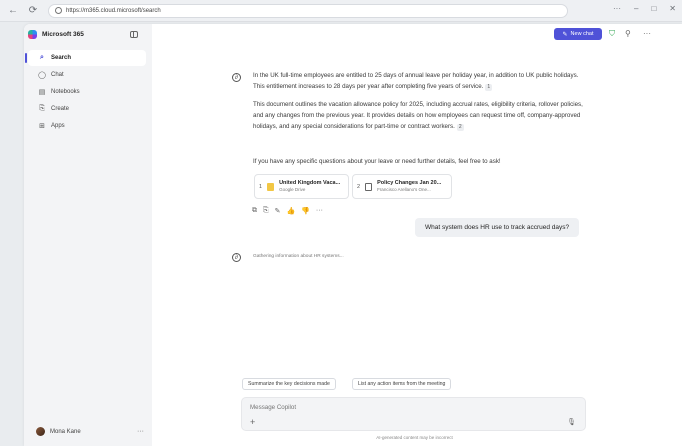 The image size is (682, 446). Describe the element at coordinates (400, 407) in the screenshot. I see `message-input` at that location.